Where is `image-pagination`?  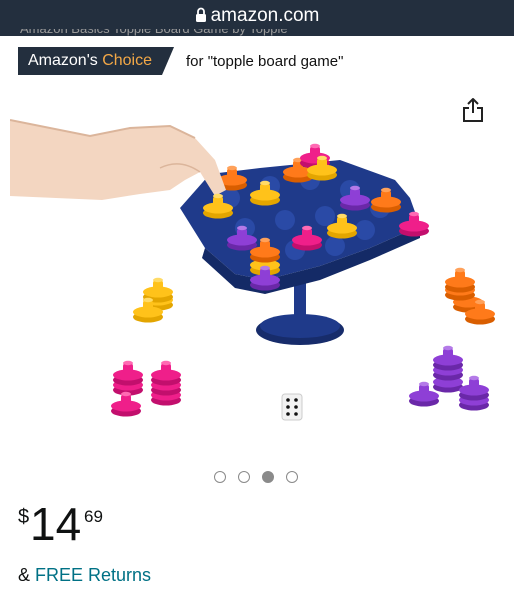 image-pagination is located at coordinates (256, 478).